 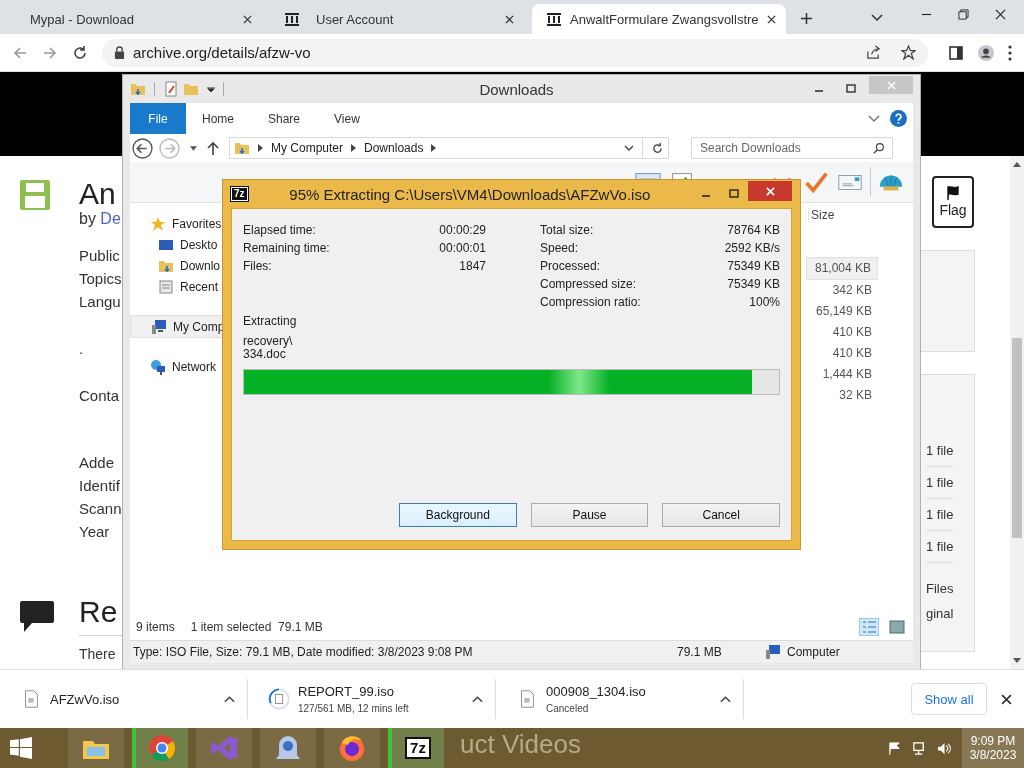 I want to click on tab-title: AnwaltFormulare Zwangsvollstre, so click(x=664, y=19).